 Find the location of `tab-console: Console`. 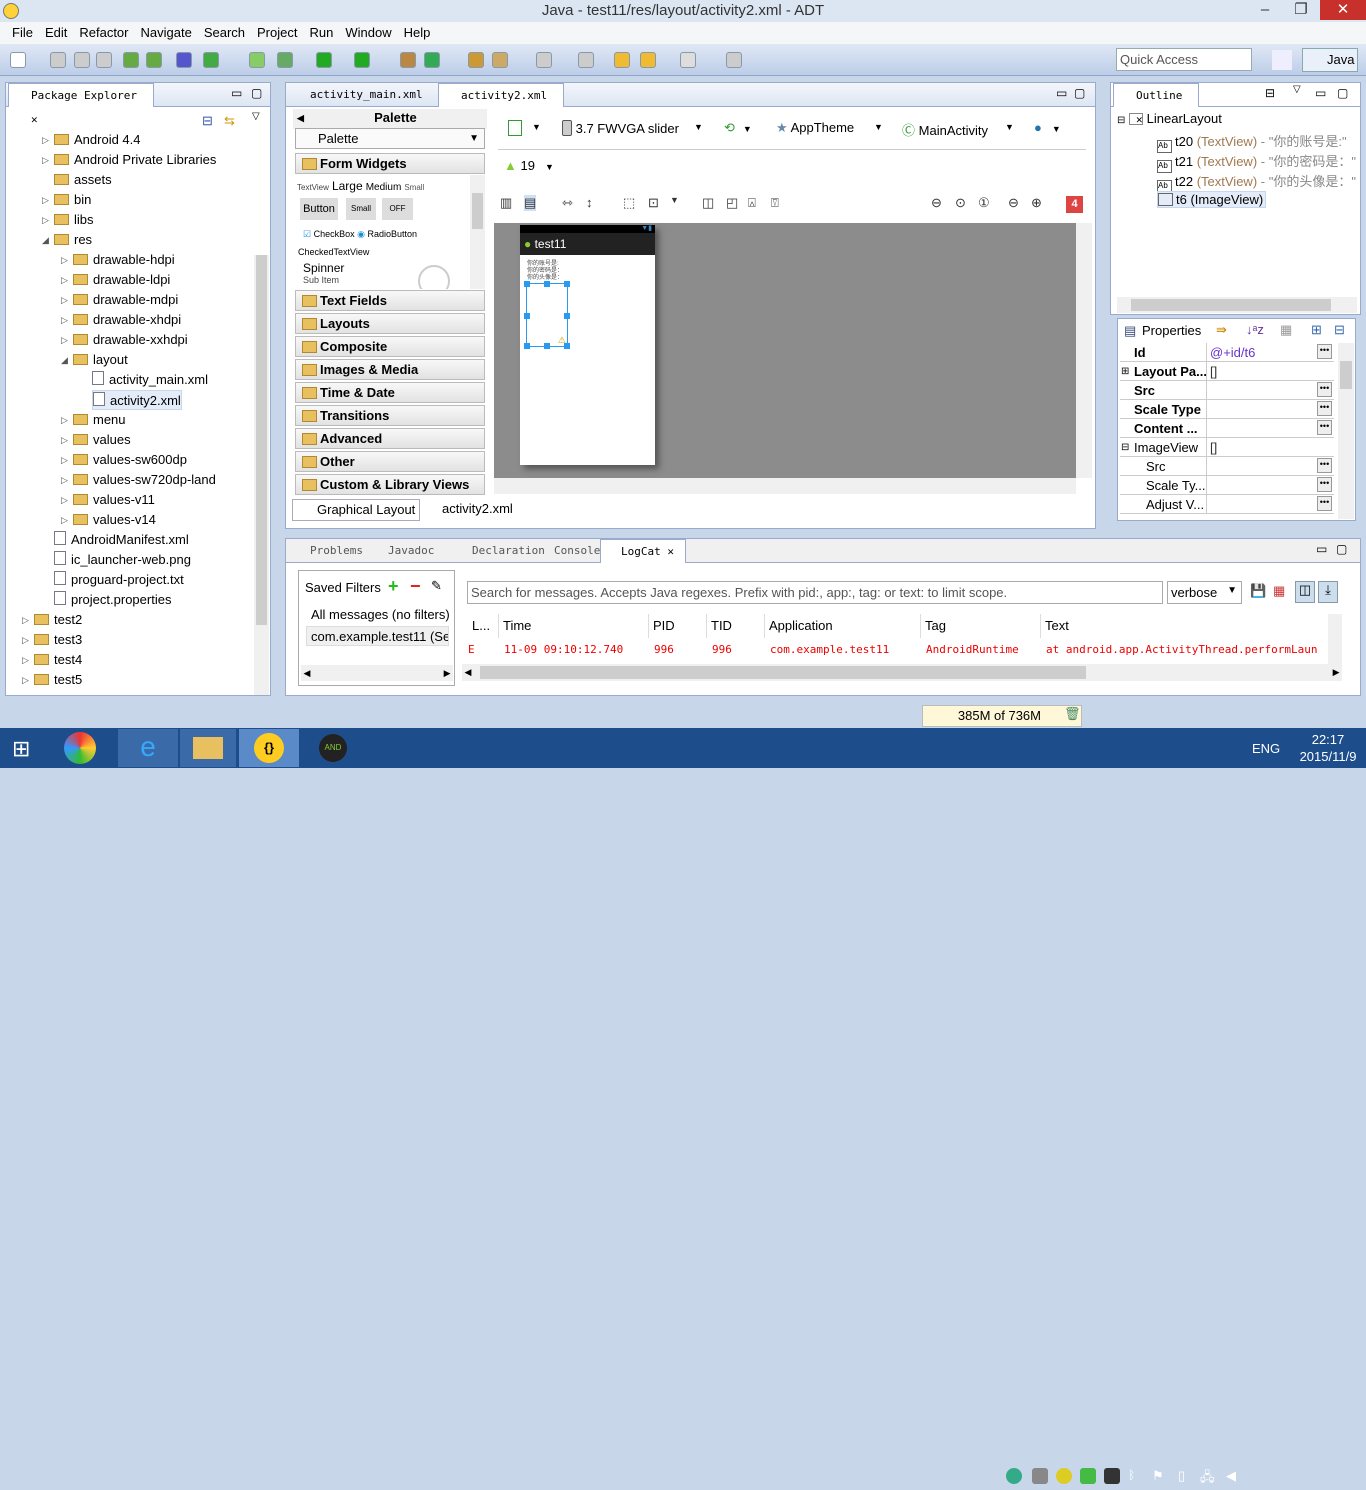

tab-console: Console is located at coordinates (571, 551).